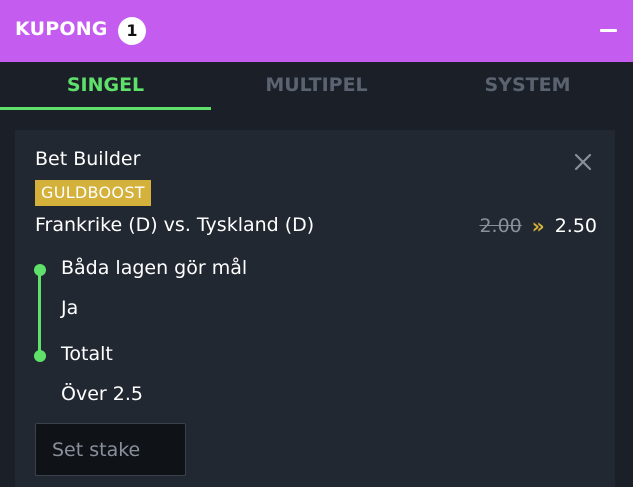 The width and height of the screenshot is (633, 487). I want to click on tab-system-label: SYSTEM, so click(527, 85).